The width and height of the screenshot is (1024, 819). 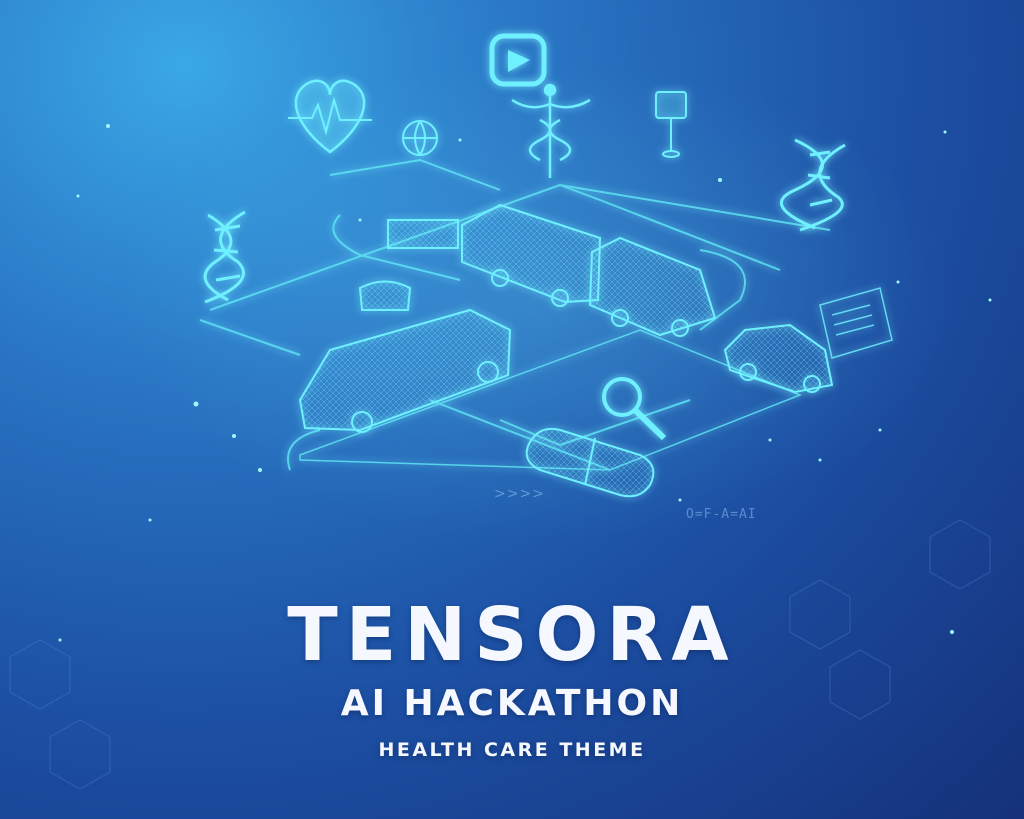 I want to click on formula-text: O=F-A=AI, so click(x=721, y=514).